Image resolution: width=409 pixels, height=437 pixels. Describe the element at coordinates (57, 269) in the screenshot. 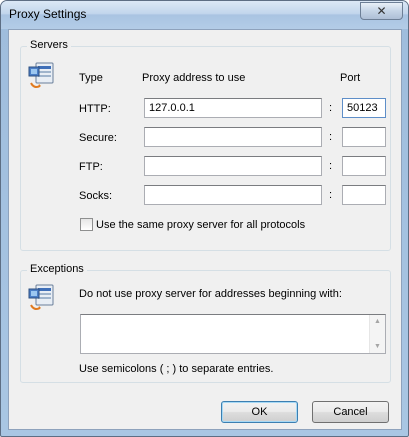

I see `exceptions-group-label: Exceptions` at that location.